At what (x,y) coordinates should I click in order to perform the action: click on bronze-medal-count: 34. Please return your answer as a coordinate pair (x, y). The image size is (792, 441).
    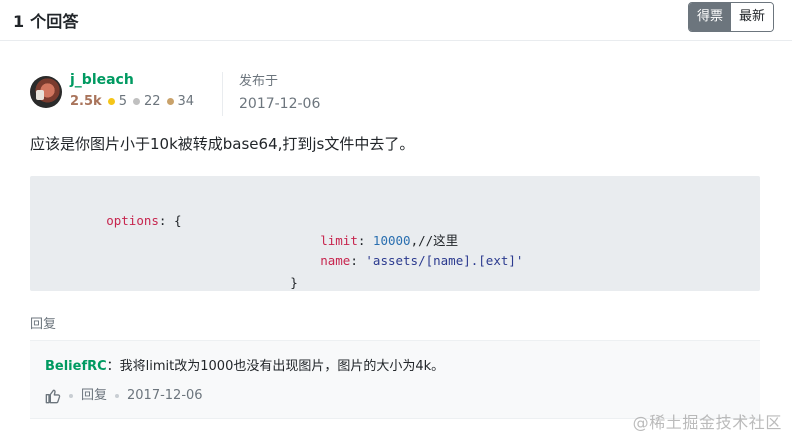
    Looking at the image, I should click on (180, 101).